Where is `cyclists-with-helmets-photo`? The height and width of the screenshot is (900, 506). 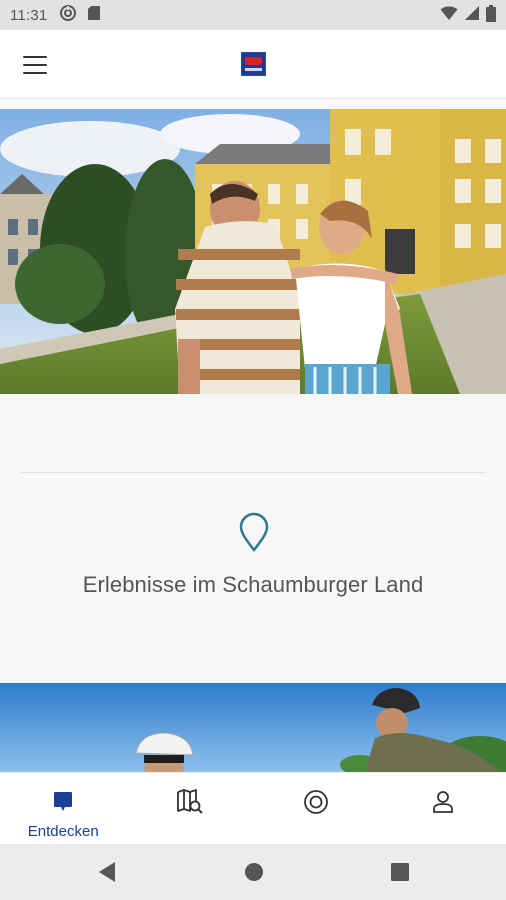
cyclists-with-helmets-photo is located at coordinates (253, 727).